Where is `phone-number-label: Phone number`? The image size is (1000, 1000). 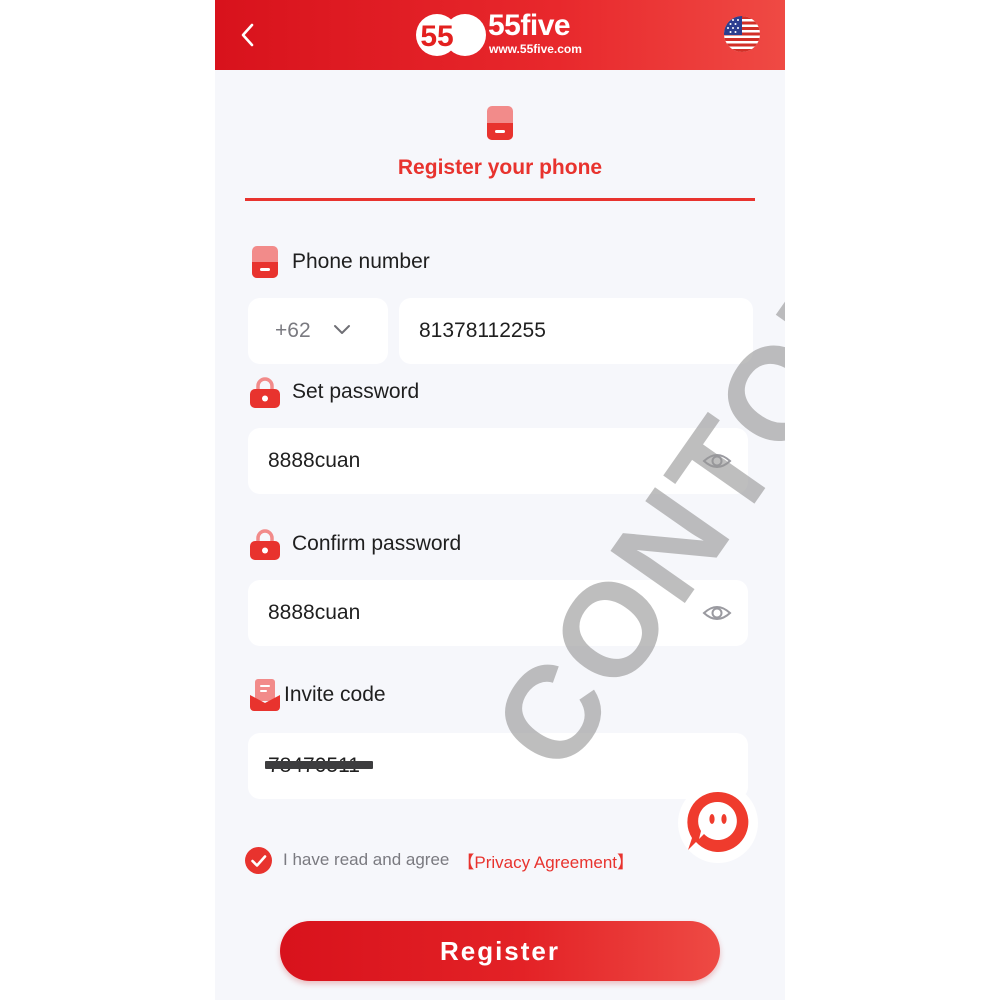
phone-number-label: Phone number is located at coordinates (361, 261).